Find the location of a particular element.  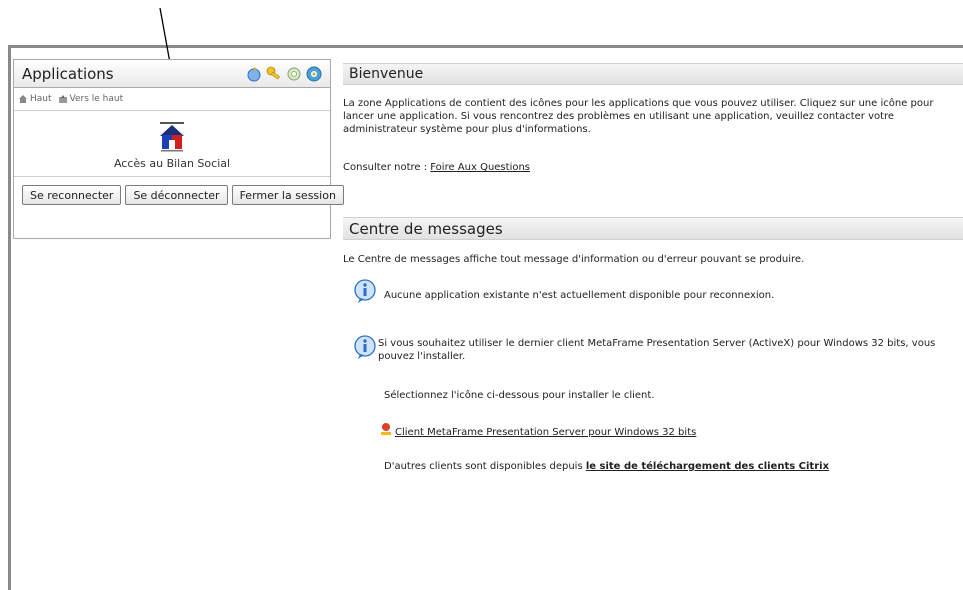

faq-prefix: Consulter notre : is located at coordinates (387, 167).